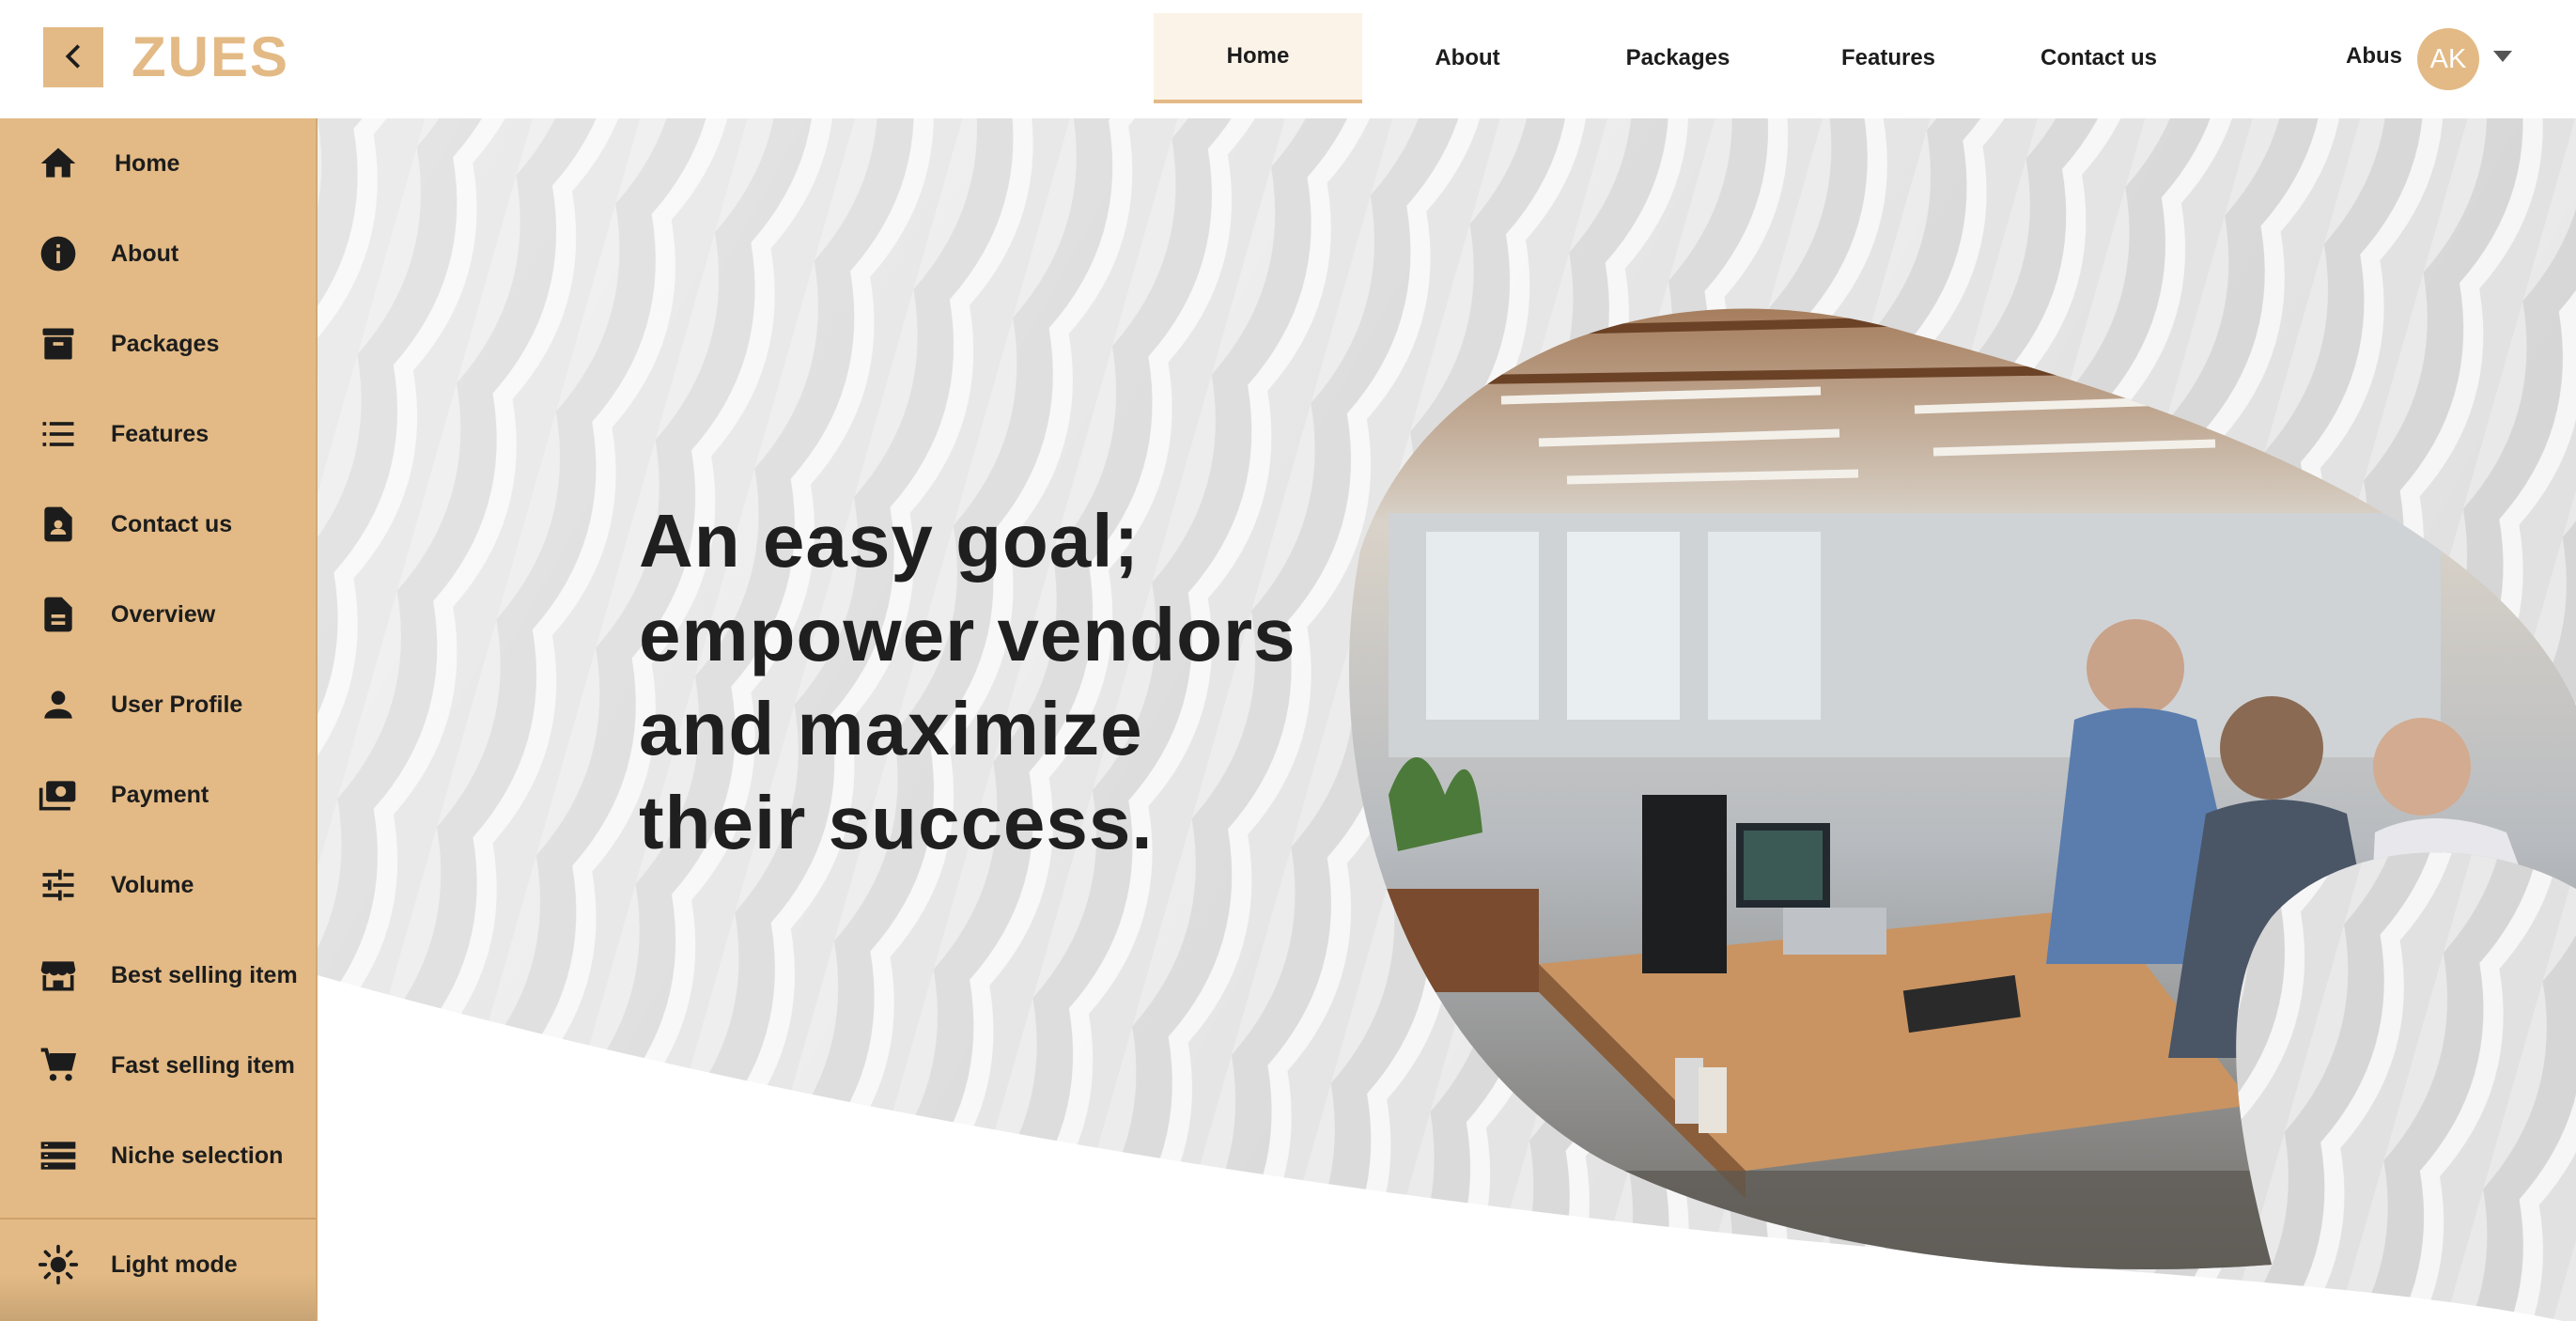  Describe the element at coordinates (210, 57) in the screenshot. I see `brand-logo: ZUES` at that location.